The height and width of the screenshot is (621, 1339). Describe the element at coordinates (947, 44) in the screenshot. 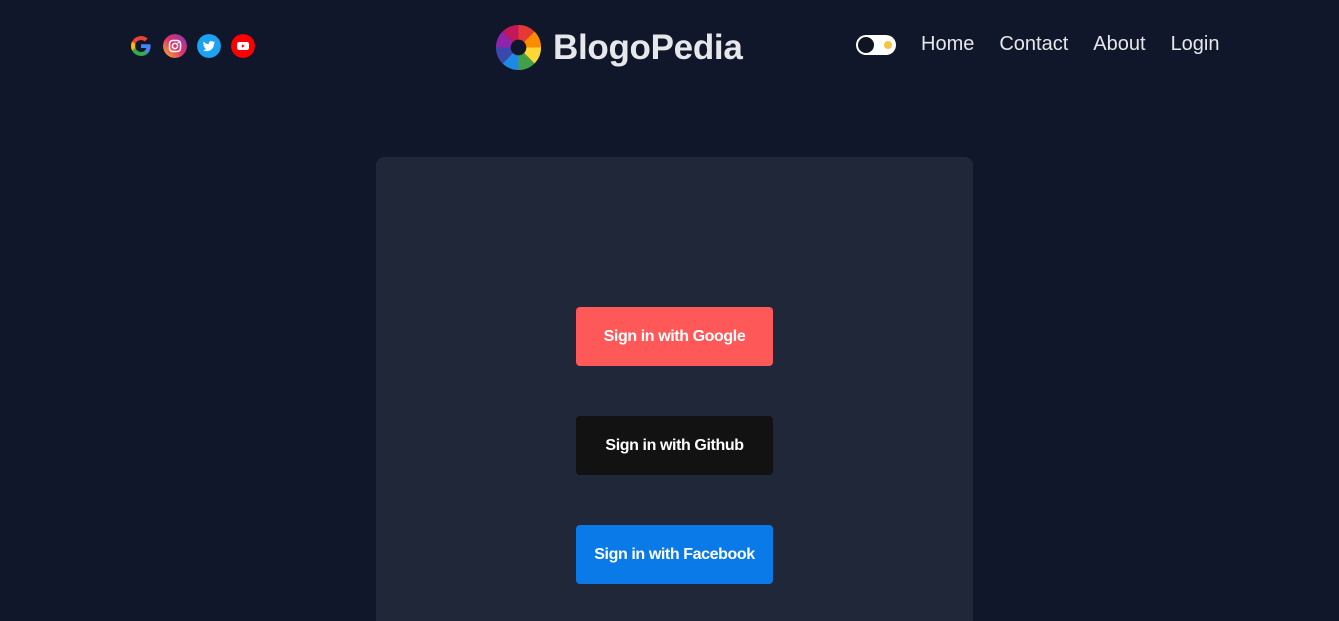

I see `nav-home: Home` at that location.